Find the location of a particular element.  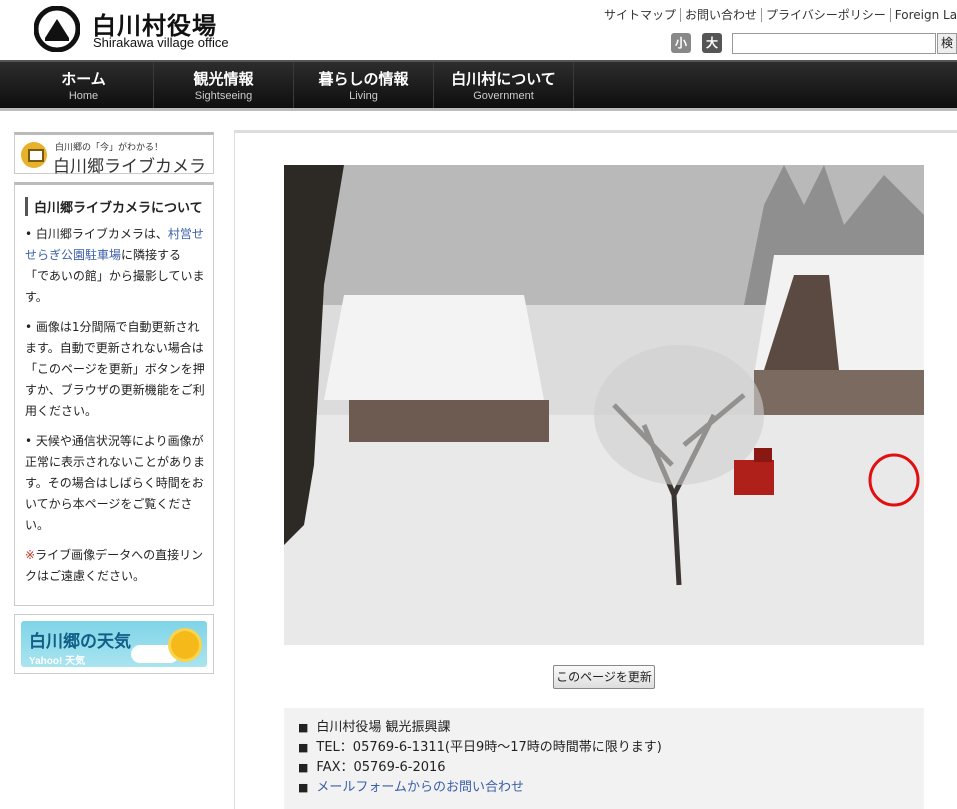

camera-info-heading: 白川郷ライブカメラについて is located at coordinates (115, 206).